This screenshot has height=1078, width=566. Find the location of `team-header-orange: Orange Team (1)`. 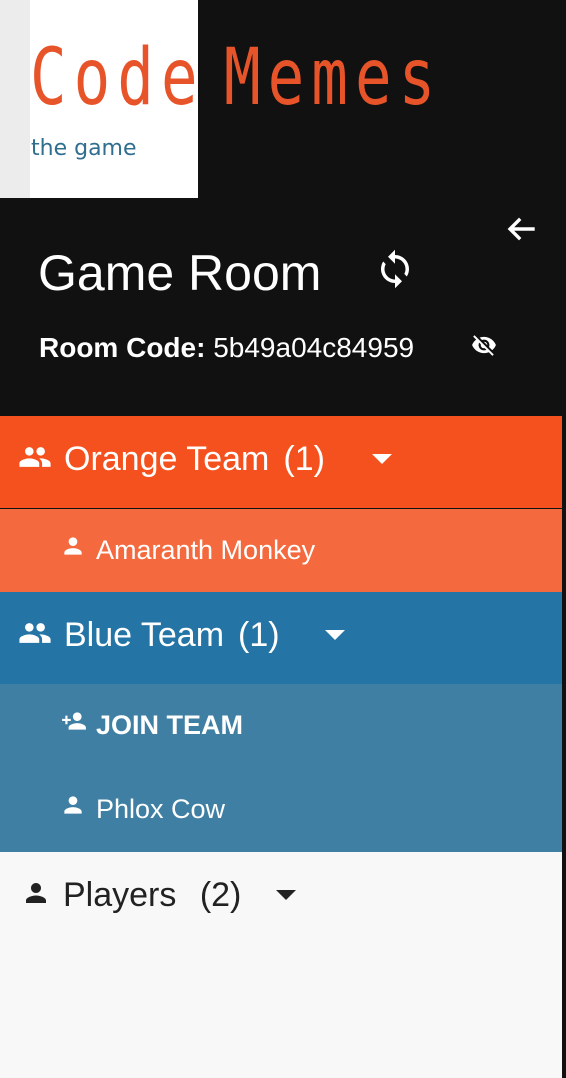

team-header-orange: Orange Team (1) is located at coordinates (281, 462).